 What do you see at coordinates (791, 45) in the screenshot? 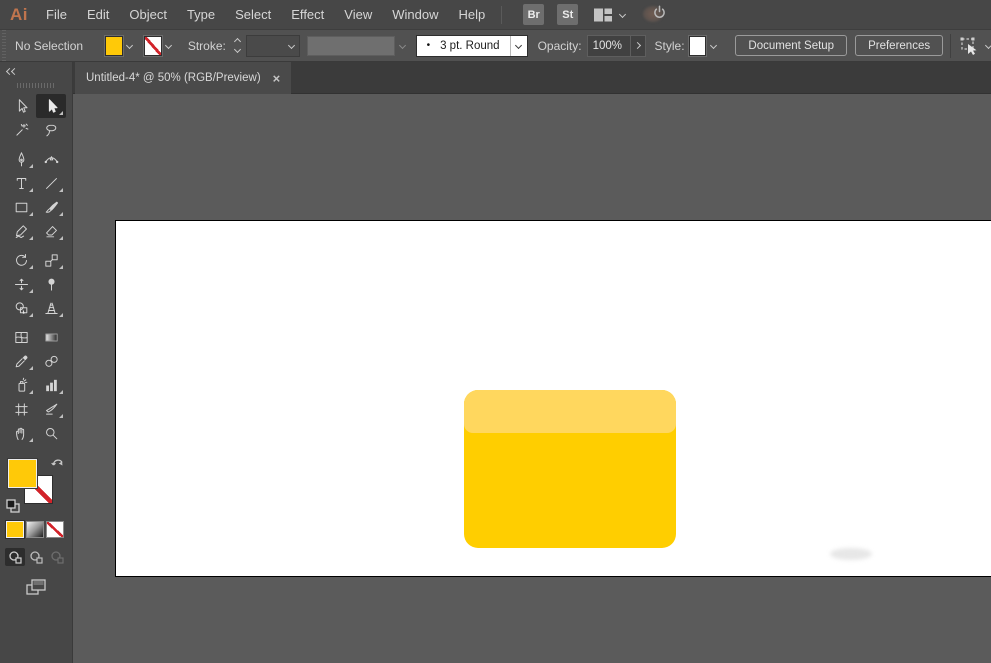
I see `document-setup-button: Document Setup` at bounding box center [791, 45].